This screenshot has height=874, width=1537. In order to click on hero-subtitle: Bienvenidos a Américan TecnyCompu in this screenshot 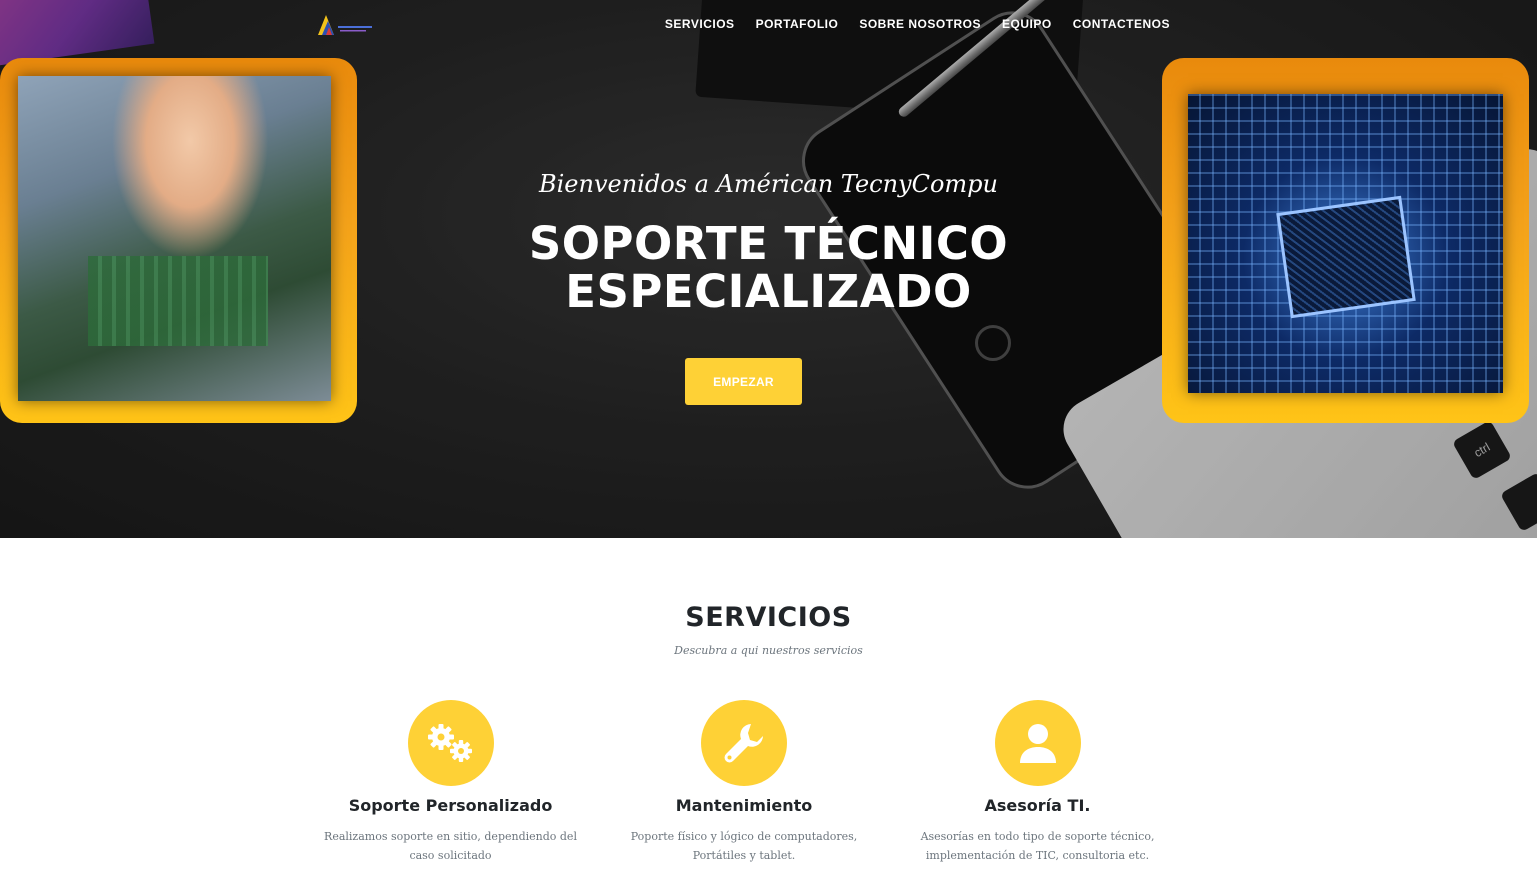, I will do `click(768, 184)`.